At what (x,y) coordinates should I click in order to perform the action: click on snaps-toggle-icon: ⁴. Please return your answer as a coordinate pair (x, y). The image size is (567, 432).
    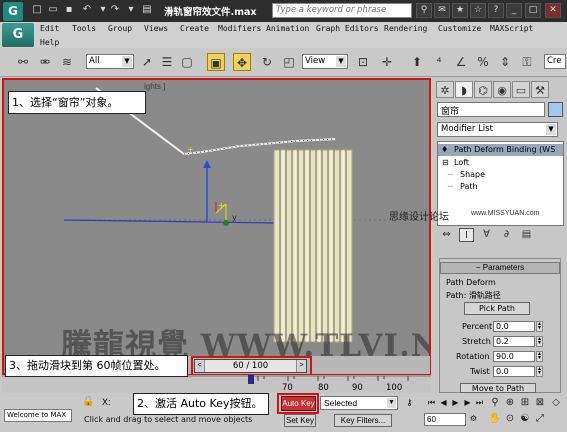
    Looking at the image, I should click on (439, 62).